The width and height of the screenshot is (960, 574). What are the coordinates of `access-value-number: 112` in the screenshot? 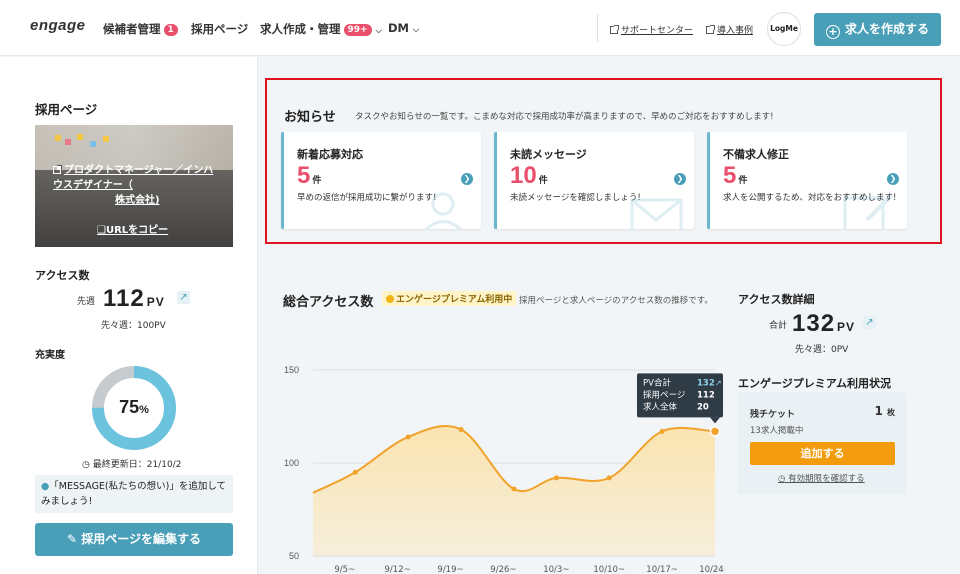 It's located at (124, 298).